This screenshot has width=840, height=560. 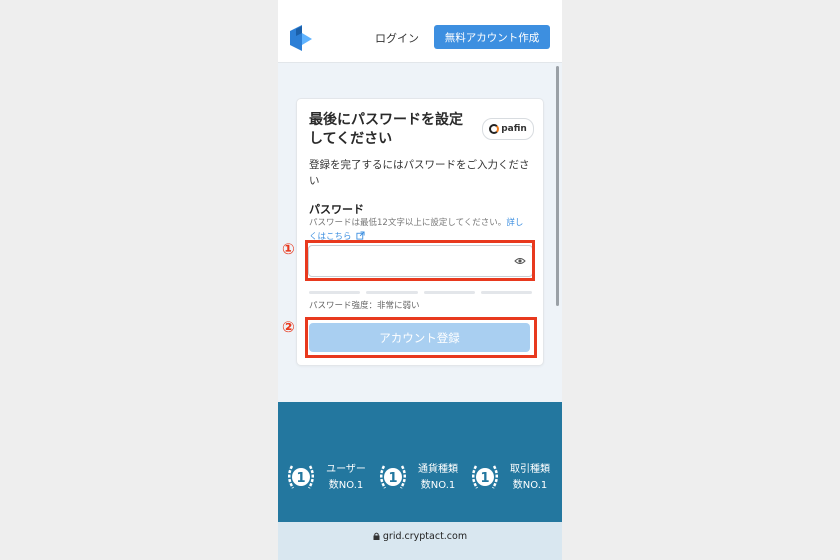 I want to click on register-button-highlight, so click(x=421, y=337).